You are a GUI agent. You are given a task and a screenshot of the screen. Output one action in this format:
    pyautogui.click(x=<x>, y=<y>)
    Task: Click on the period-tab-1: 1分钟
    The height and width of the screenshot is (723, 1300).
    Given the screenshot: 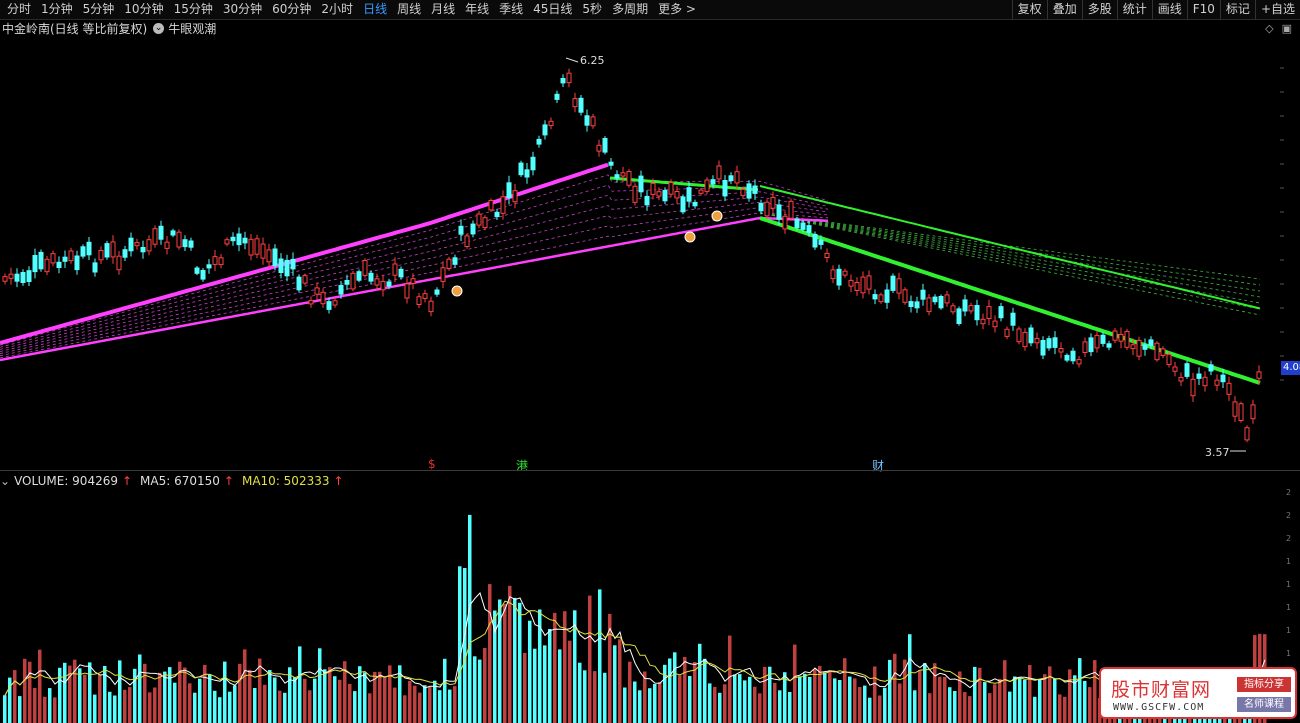 What is the action you would take?
    pyautogui.click(x=57, y=9)
    